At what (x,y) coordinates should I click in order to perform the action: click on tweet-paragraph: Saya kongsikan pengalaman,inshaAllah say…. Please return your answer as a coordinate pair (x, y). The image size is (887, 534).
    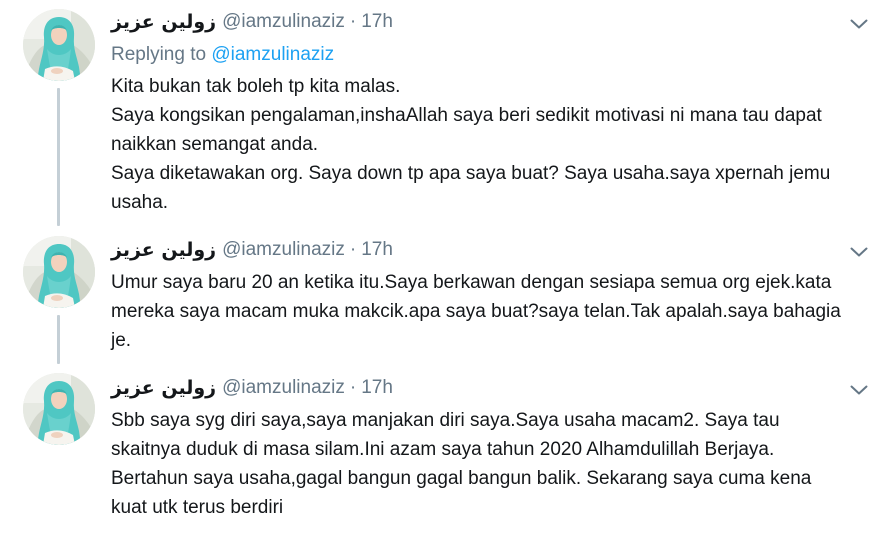
    Looking at the image, I should click on (469, 130).